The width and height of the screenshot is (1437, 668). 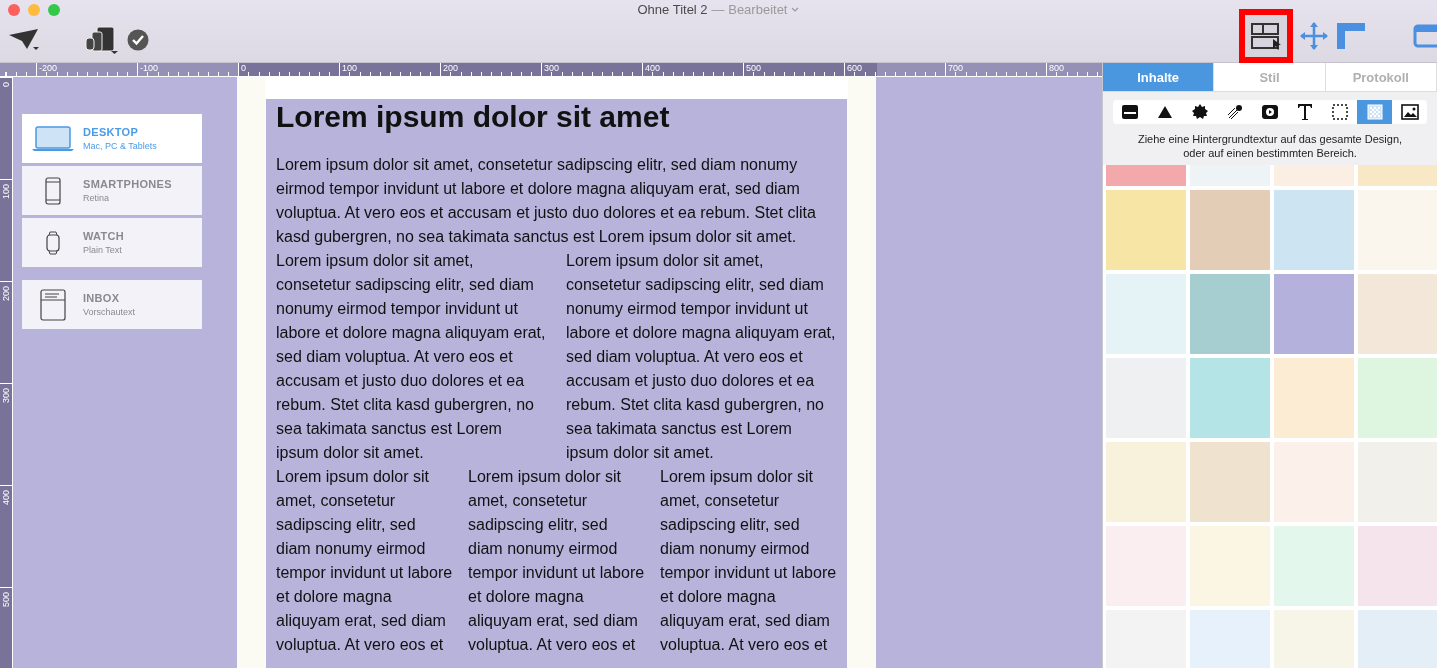 What do you see at coordinates (795, 9) in the screenshot?
I see `chevron-icon` at bounding box center [795, 9].